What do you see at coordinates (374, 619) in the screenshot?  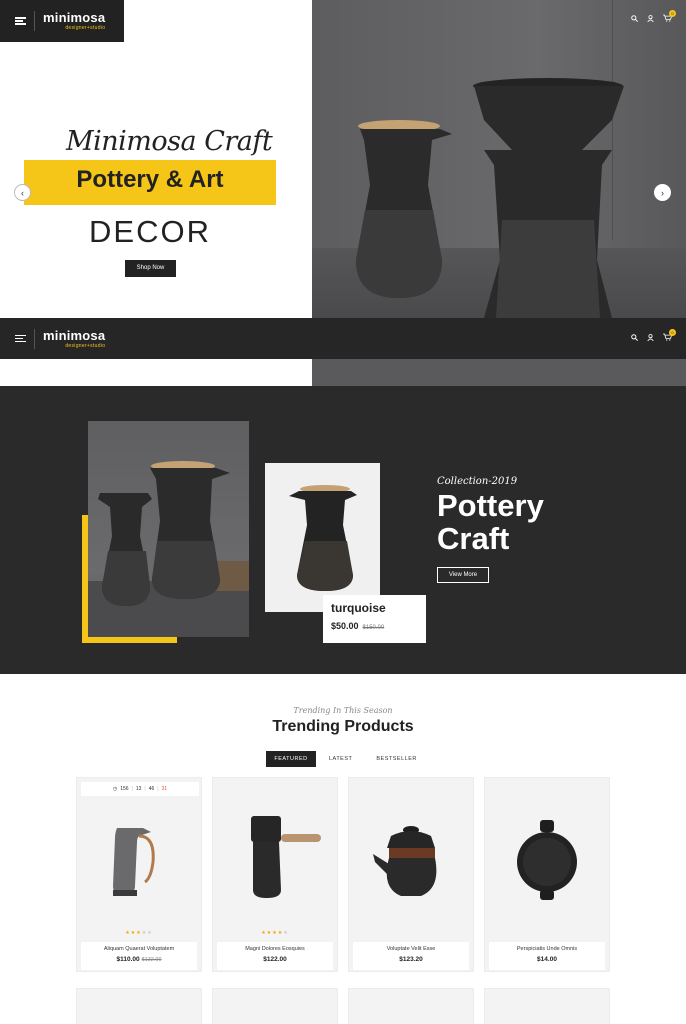 I see `featured-product-card: turquoise $50.00 $150.00` at bounding box center [374, 619].